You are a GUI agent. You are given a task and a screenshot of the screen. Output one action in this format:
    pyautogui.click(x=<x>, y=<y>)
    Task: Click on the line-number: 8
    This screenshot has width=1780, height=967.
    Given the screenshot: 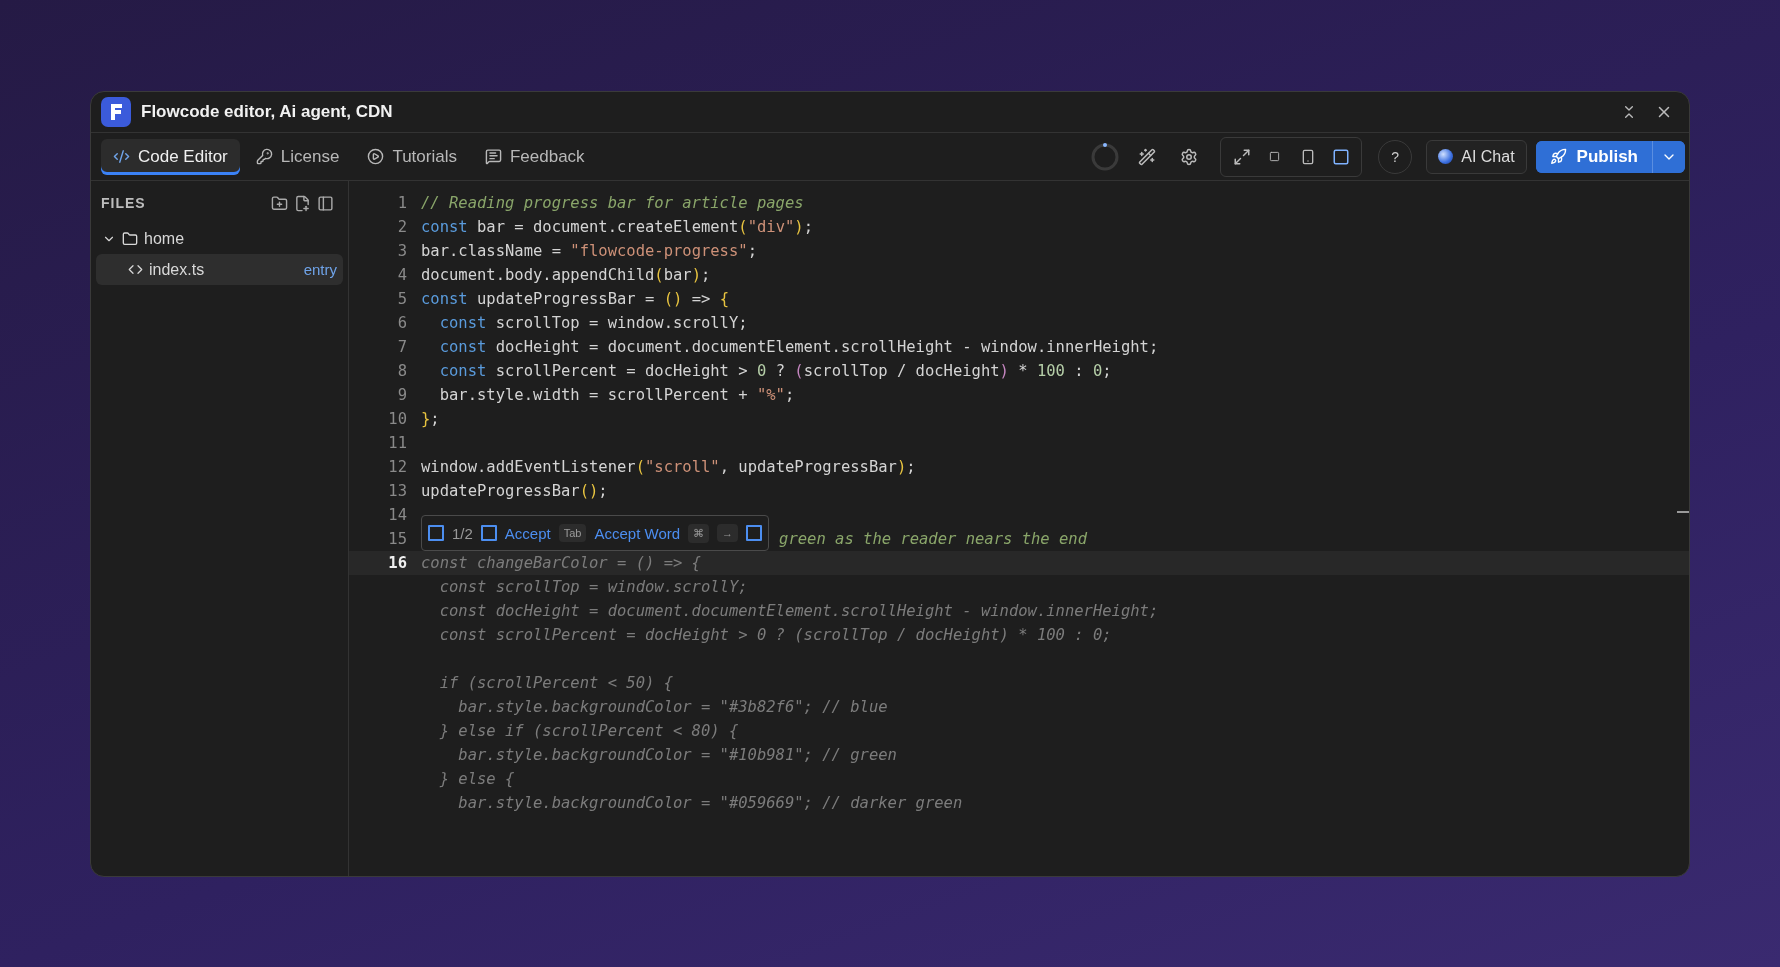 What is the action you would take?
    pyautogui.click(x=402, y=371)
    